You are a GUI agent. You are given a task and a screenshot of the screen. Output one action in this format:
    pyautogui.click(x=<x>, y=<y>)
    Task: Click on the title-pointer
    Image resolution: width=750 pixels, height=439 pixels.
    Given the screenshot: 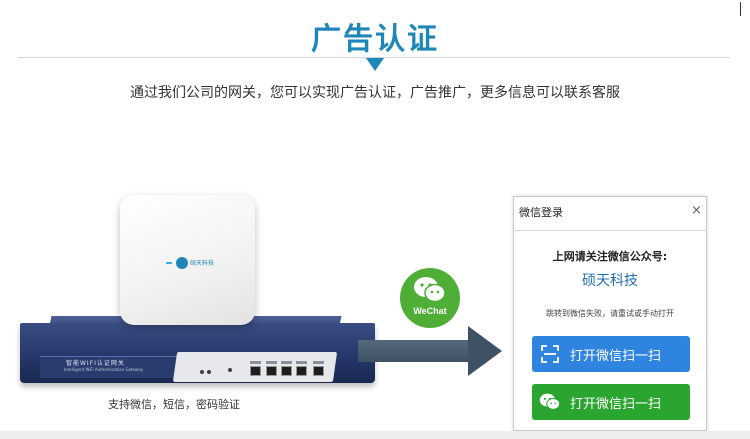 What is the action you would take?
    pyautogui.click(x=375, y=64)
    